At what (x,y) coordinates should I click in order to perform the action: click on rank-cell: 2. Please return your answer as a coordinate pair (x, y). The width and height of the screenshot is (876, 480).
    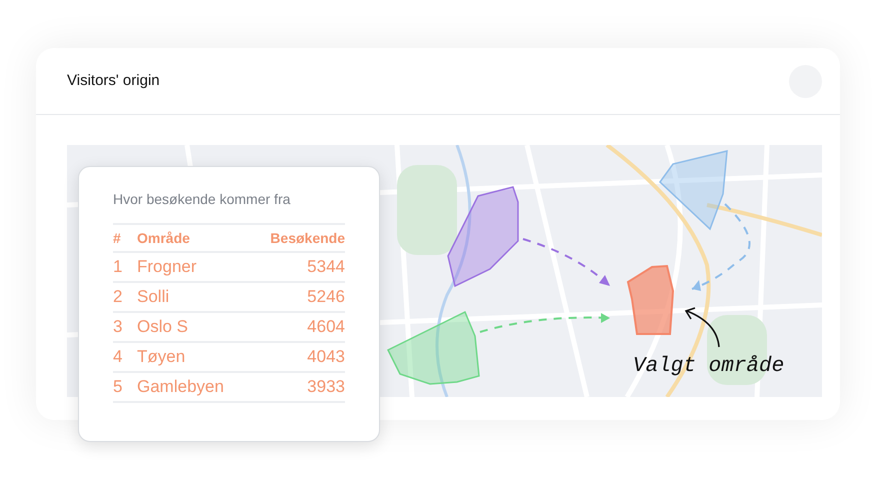
    Looking at the image, I should click on (125, 297).